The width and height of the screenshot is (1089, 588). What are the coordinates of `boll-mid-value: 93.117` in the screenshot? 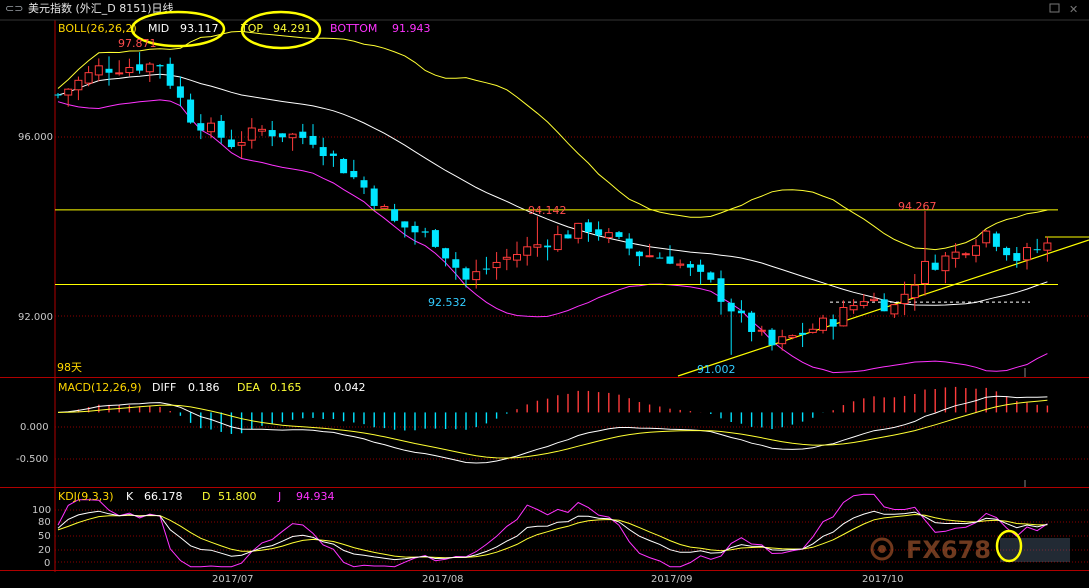 It's located at (199, 28).